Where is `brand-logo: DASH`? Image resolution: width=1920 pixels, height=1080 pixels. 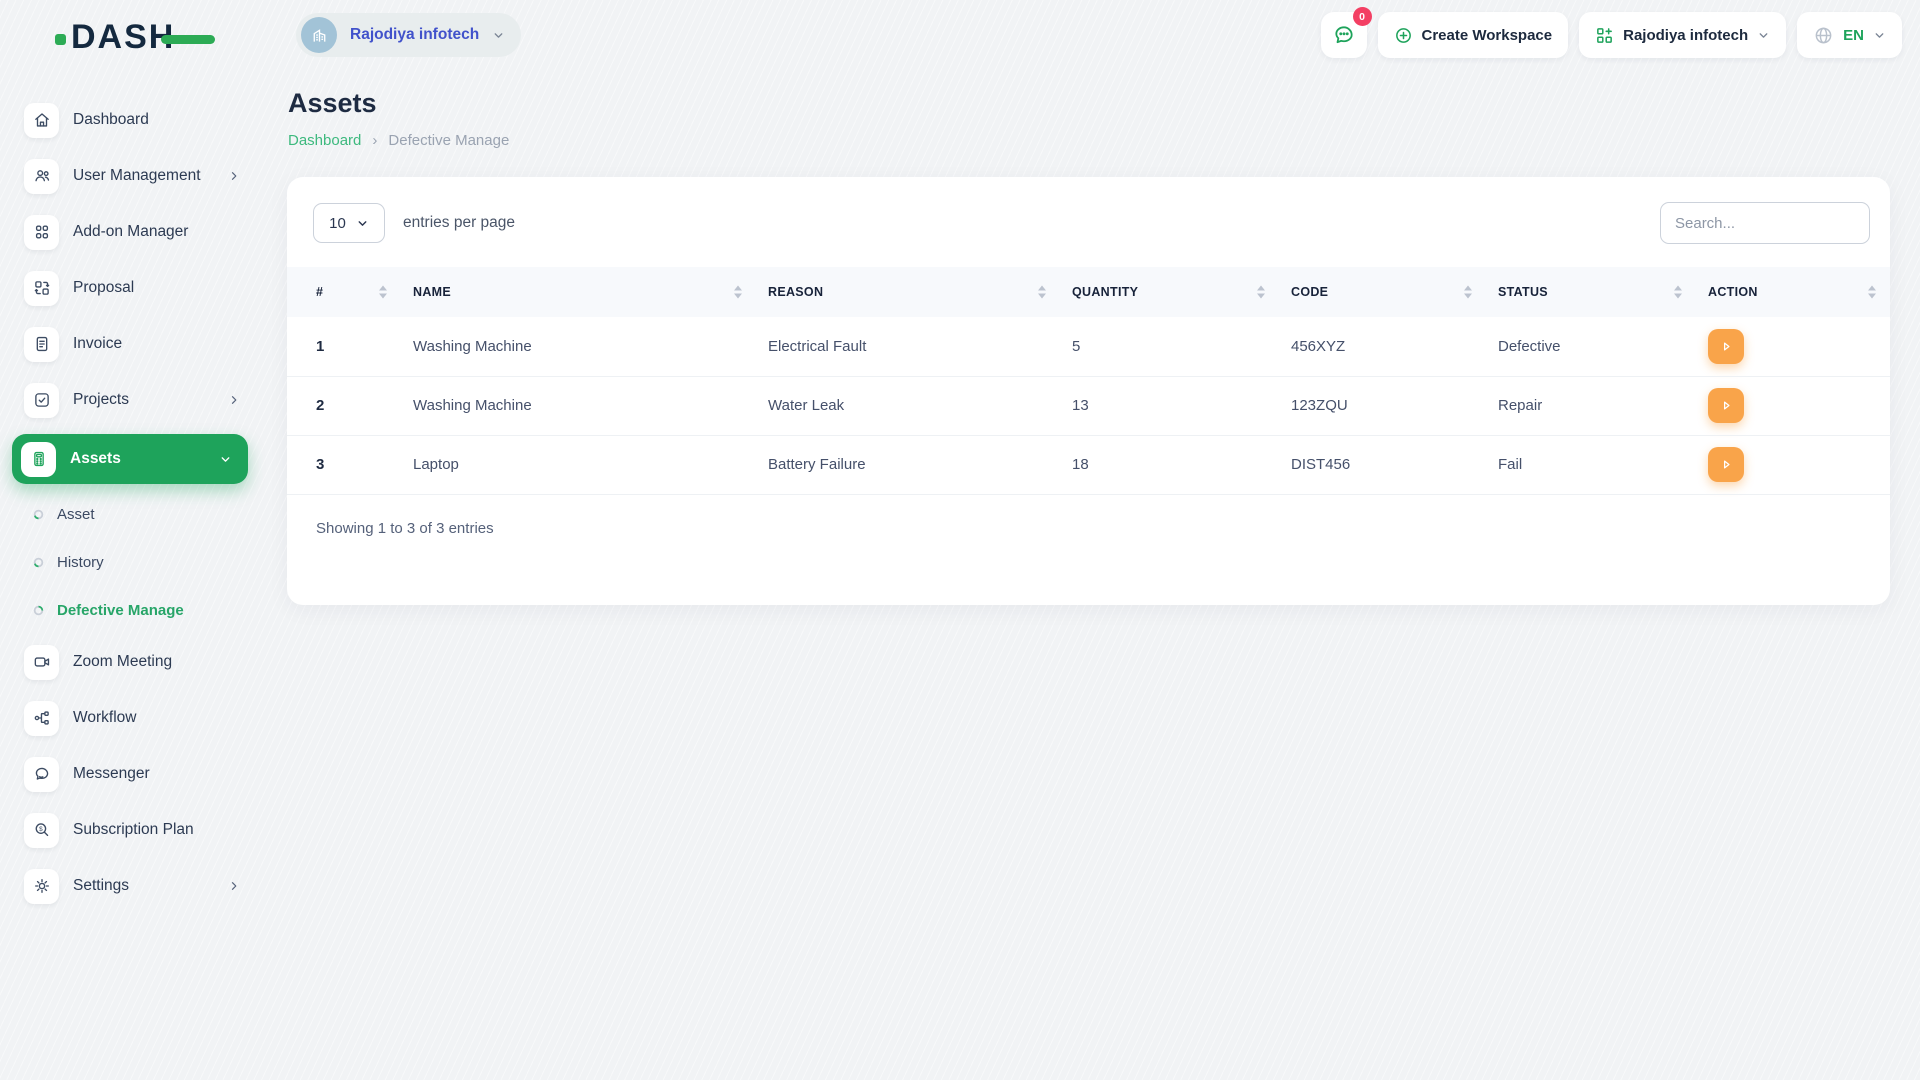
brand-logo: DASH is located at coordinates (135, 37).